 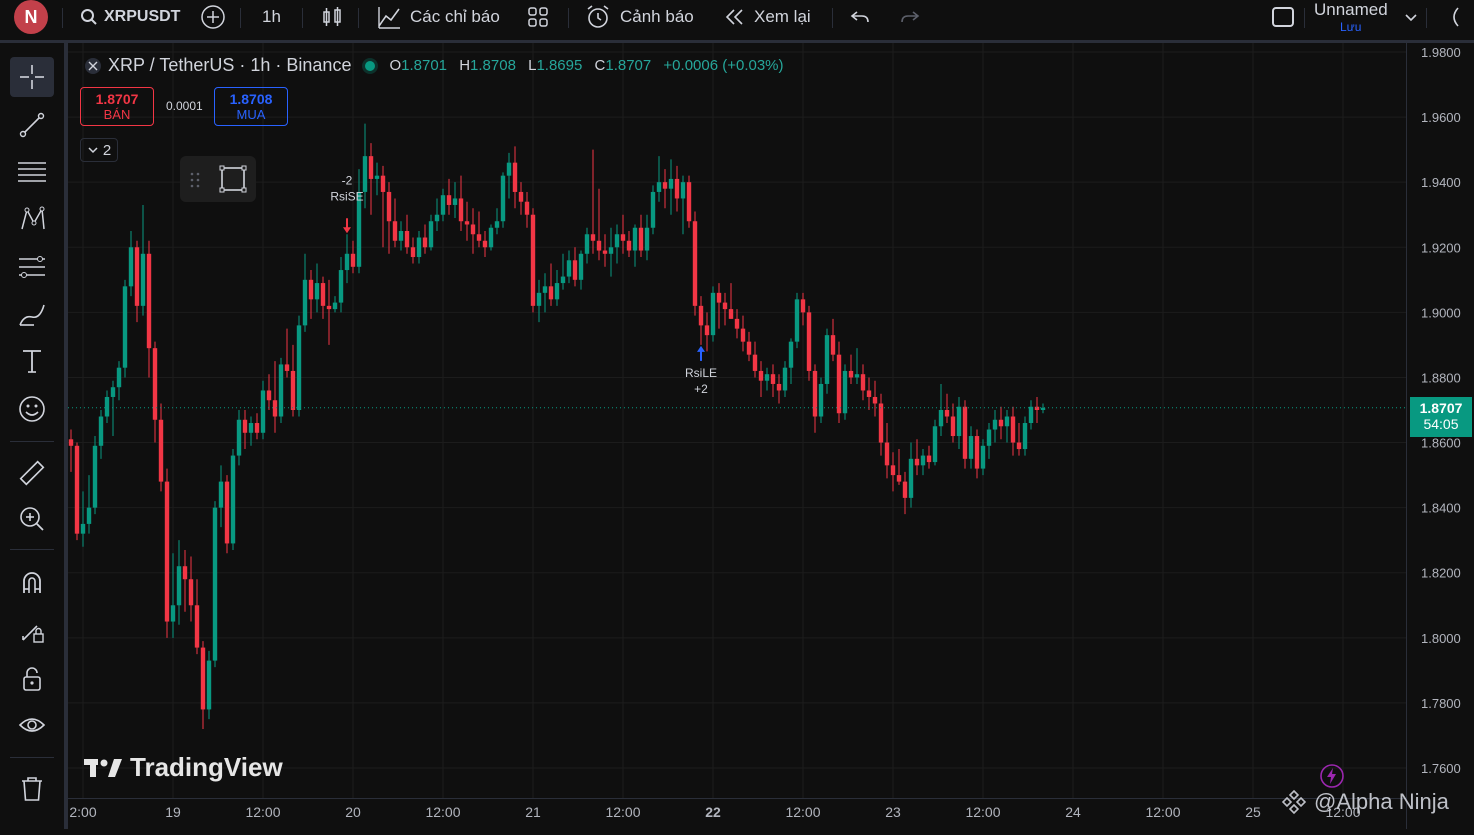 I want to click on layout-save-label: Lưu, so click(x=1350, y=27).